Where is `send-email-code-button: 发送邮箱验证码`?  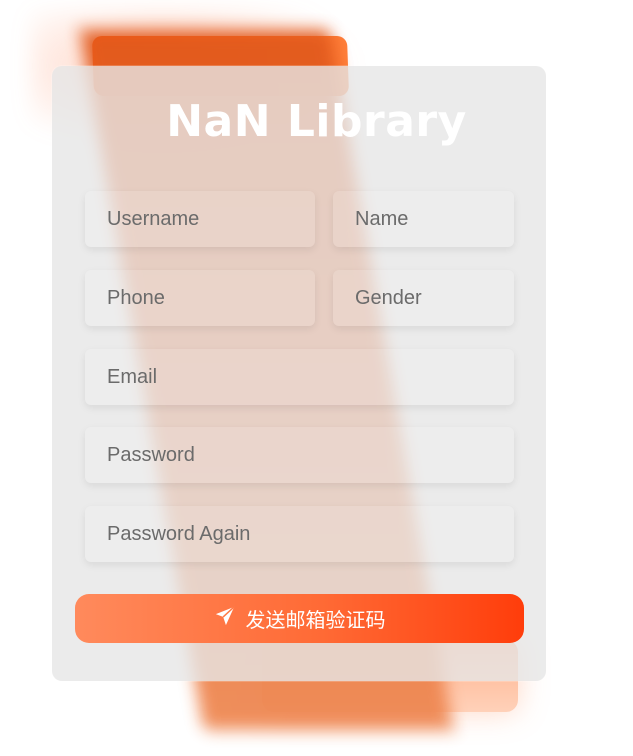 send-email-code-button: 发送邮箱验证码 is located at coordinates (299, 618).